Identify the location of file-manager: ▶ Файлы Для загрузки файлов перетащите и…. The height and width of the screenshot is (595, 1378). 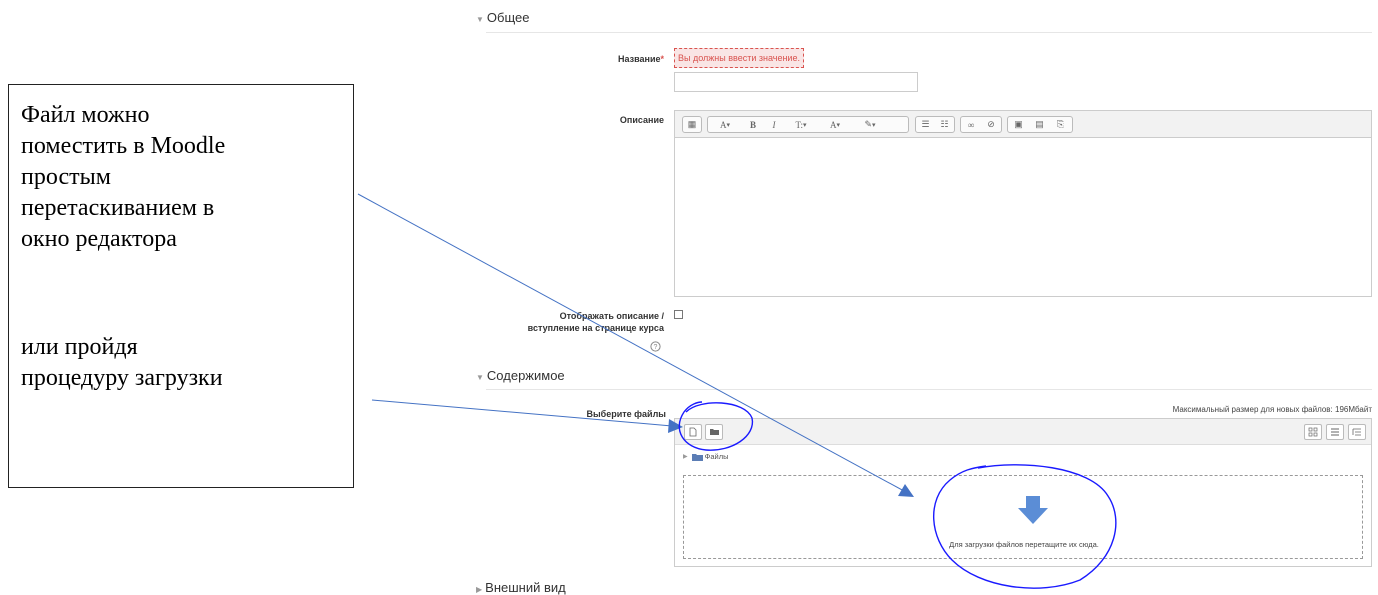
(1023, 492).